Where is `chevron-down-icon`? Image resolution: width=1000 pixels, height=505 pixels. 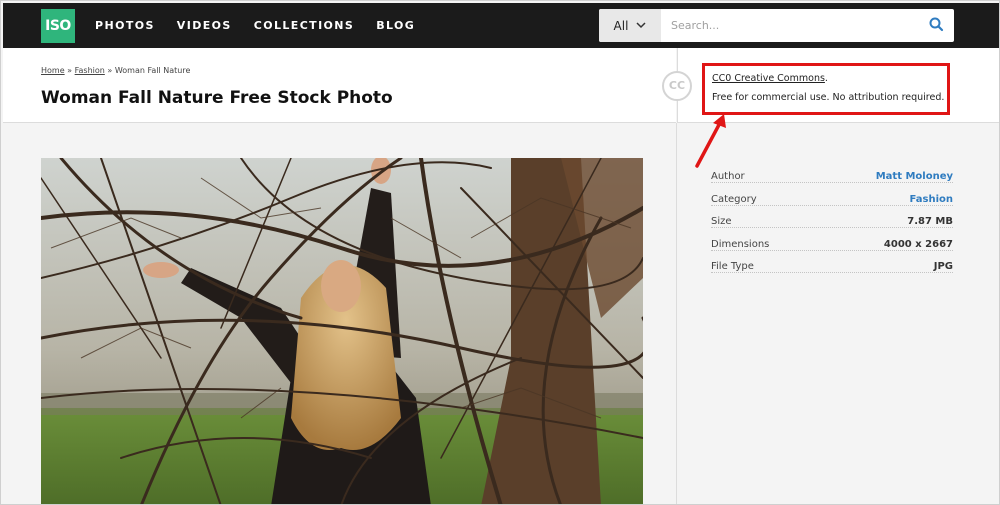 chevron-down-icon is located at coordinates (641, 25).